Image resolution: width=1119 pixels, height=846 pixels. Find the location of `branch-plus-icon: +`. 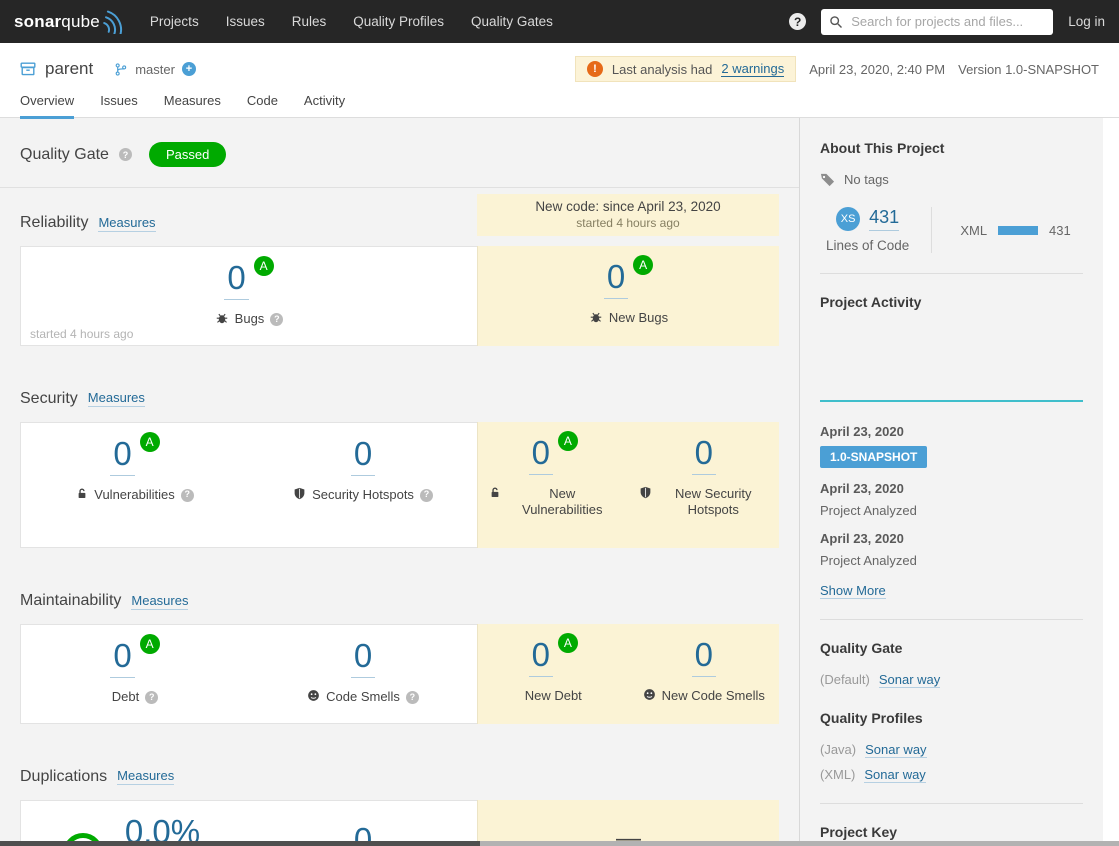

branch-plus-icon: + is located at coordinates (188, 69).